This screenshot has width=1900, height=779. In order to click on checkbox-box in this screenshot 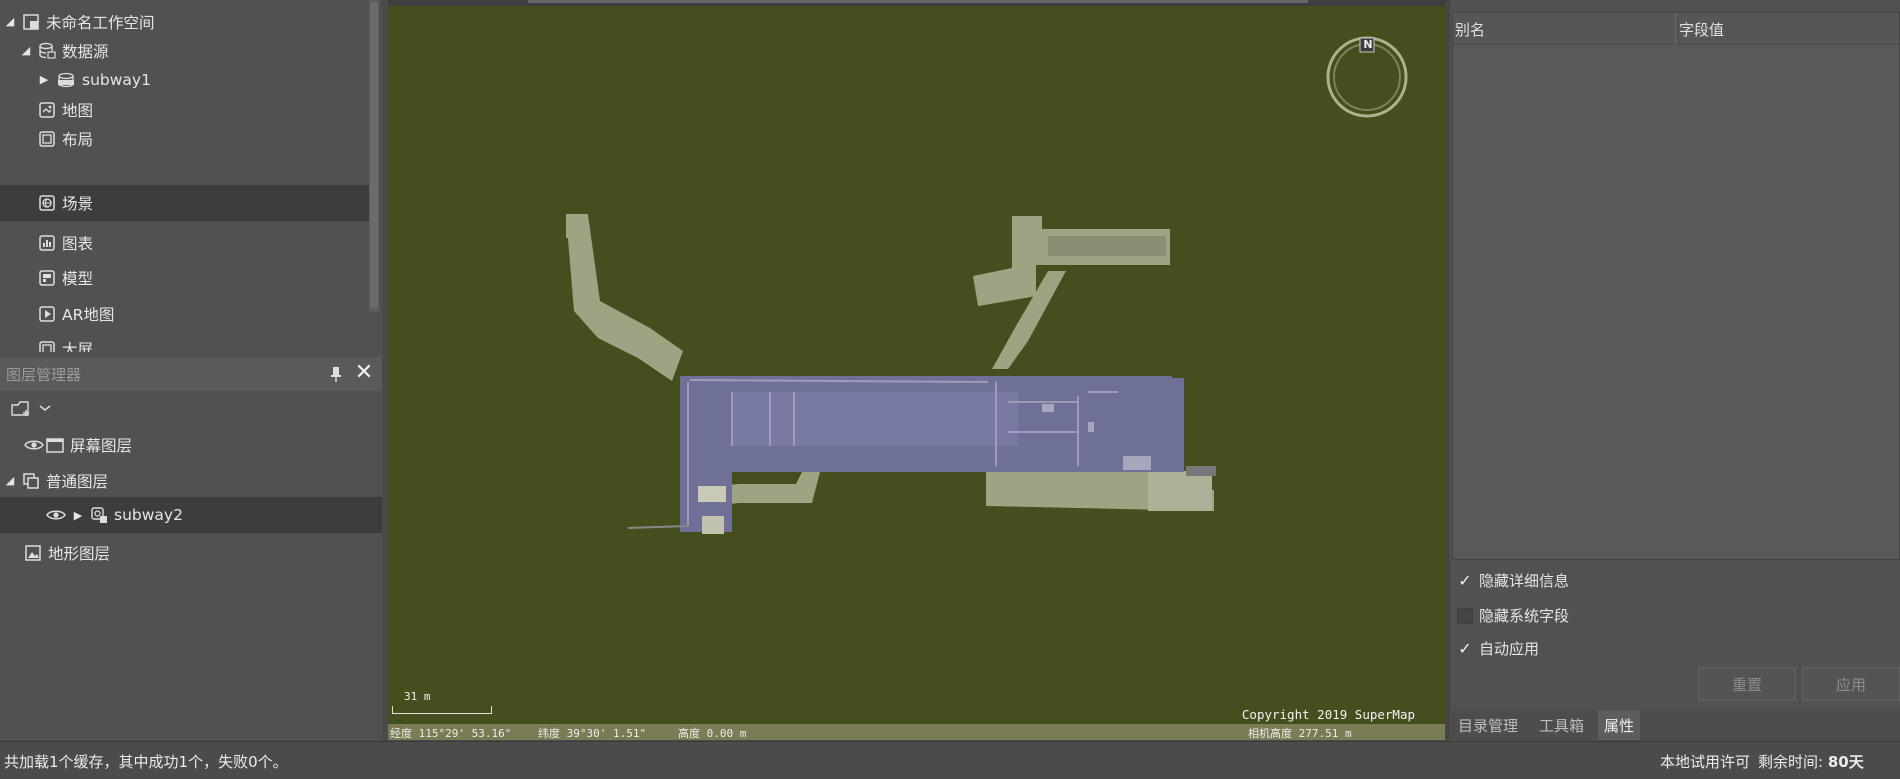, I will do `click(1465, 615)`.